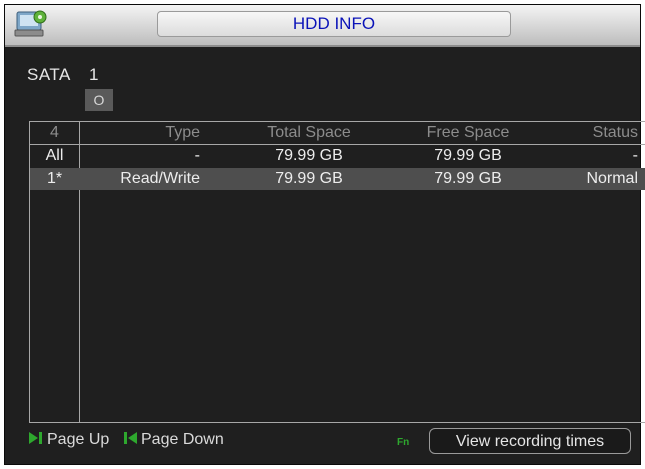  I want to click on row-type: Read/Write, so click(160, 178).